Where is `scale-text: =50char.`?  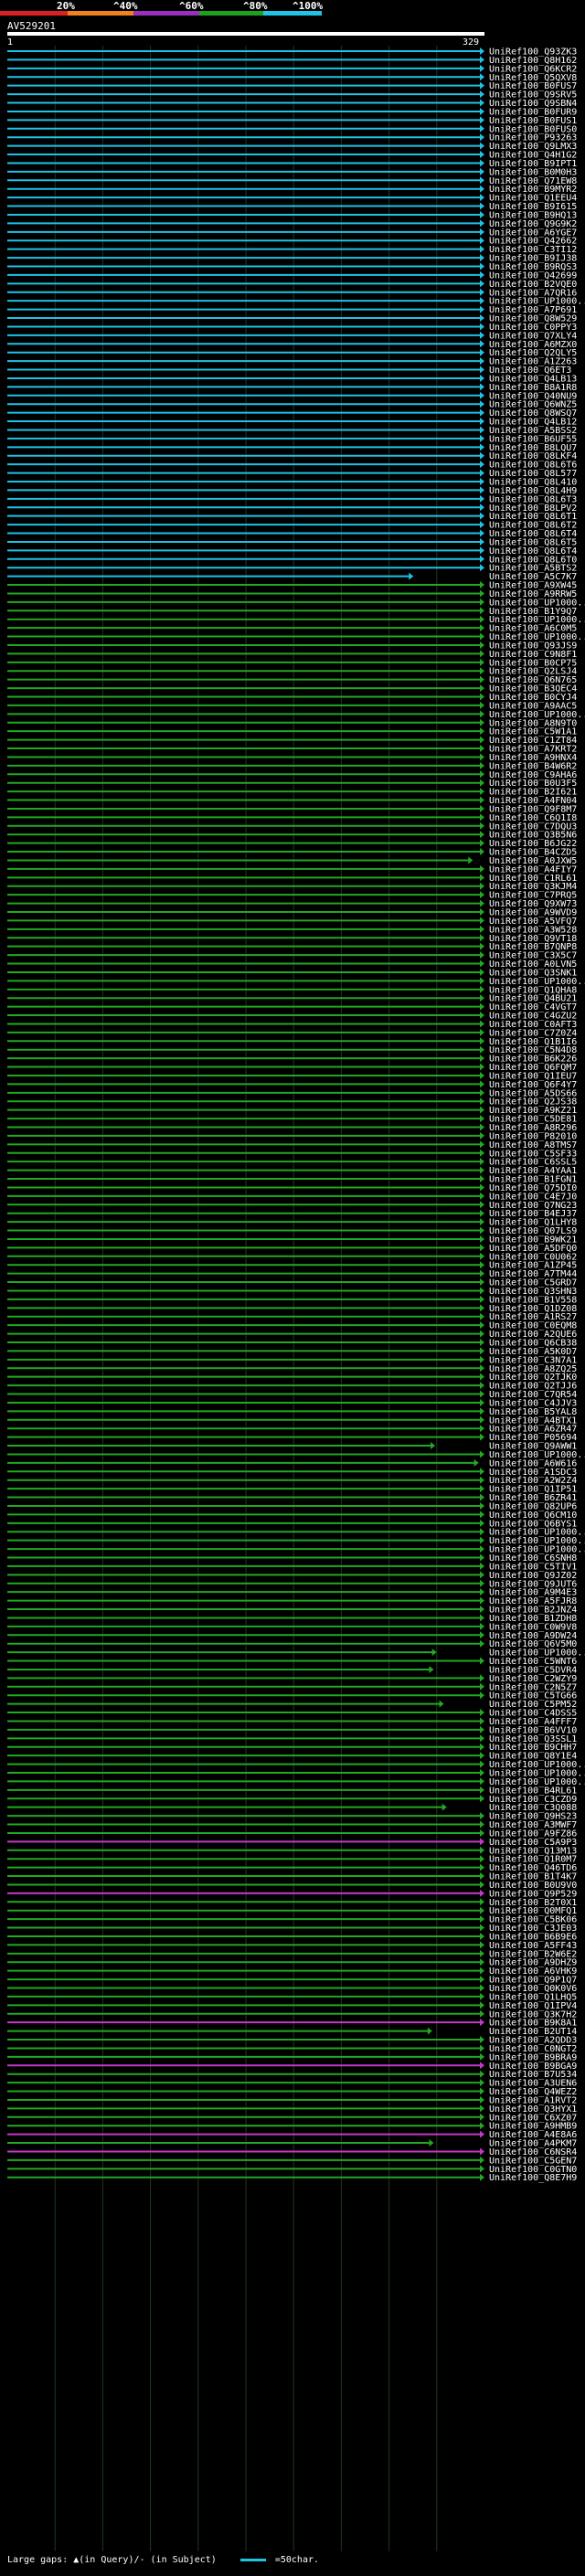
scale-text: =50char. is located at coordinates (297, 2560).